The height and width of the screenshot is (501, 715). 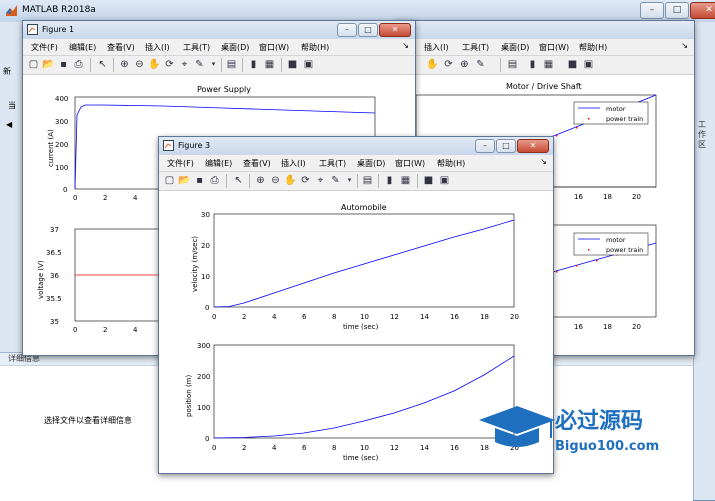 I want to click on workspace-label: 工作区, so click(x=705, y=135).